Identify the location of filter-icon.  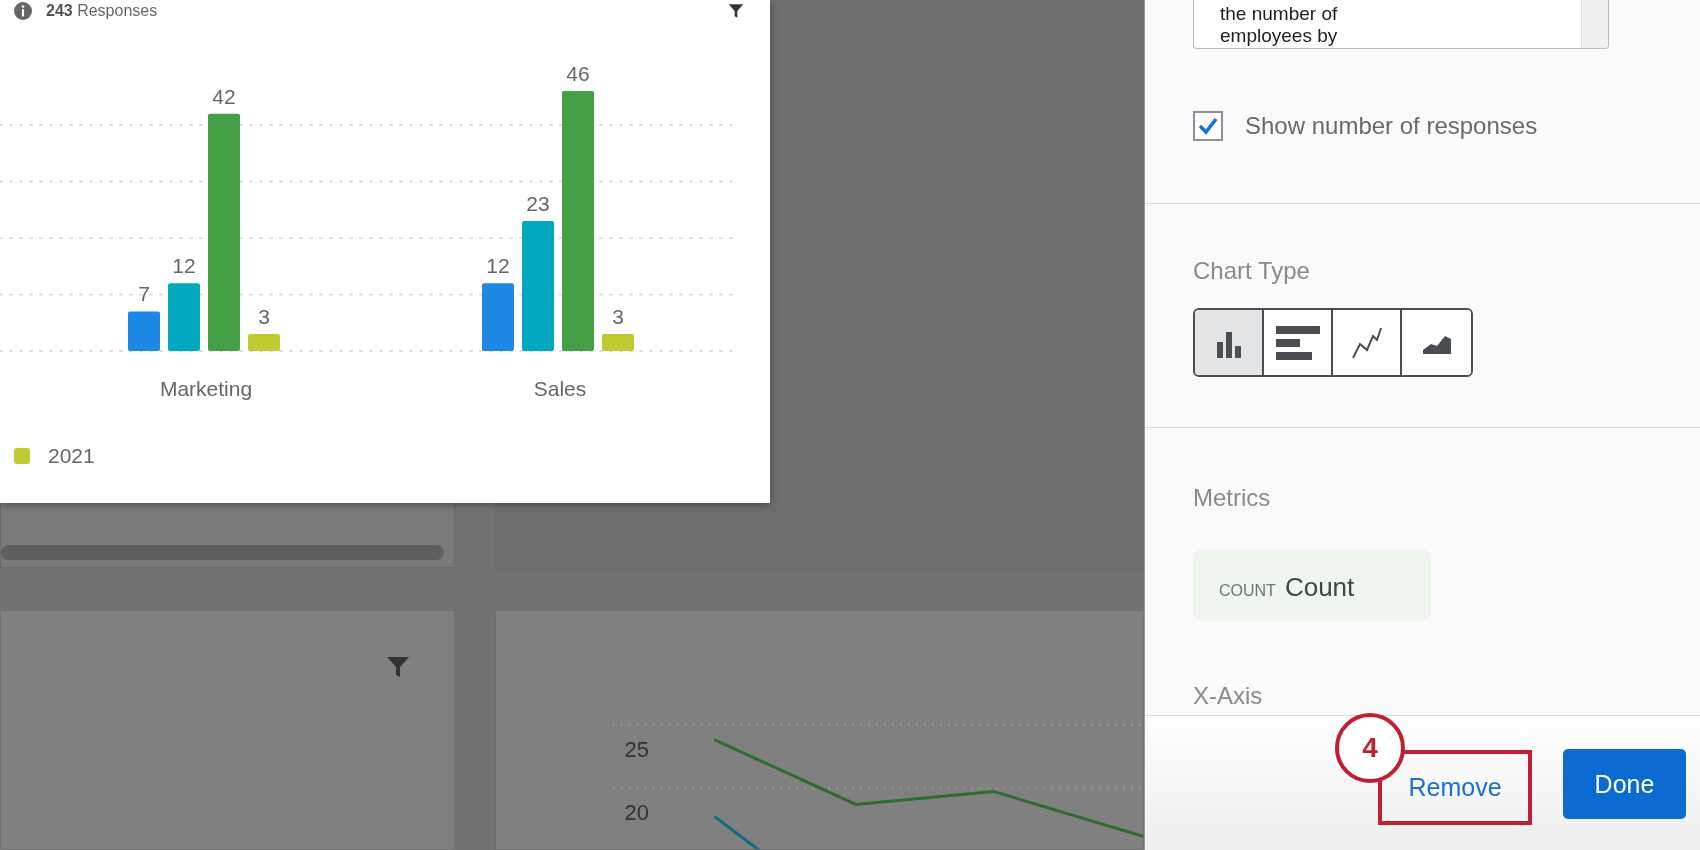
(736, 11).